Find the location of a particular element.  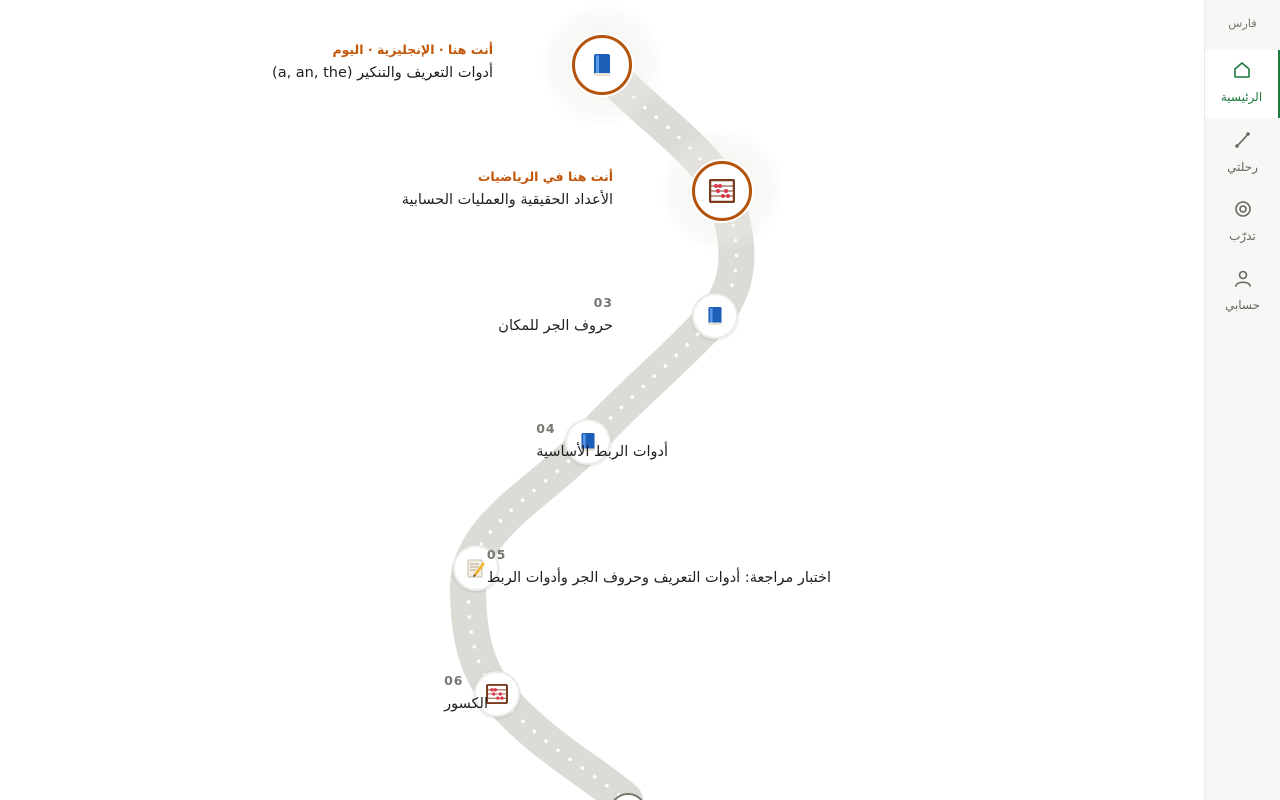

lesson-label-4: 04 أدوات الربط الأساسية is located at coordinates (602, 441).